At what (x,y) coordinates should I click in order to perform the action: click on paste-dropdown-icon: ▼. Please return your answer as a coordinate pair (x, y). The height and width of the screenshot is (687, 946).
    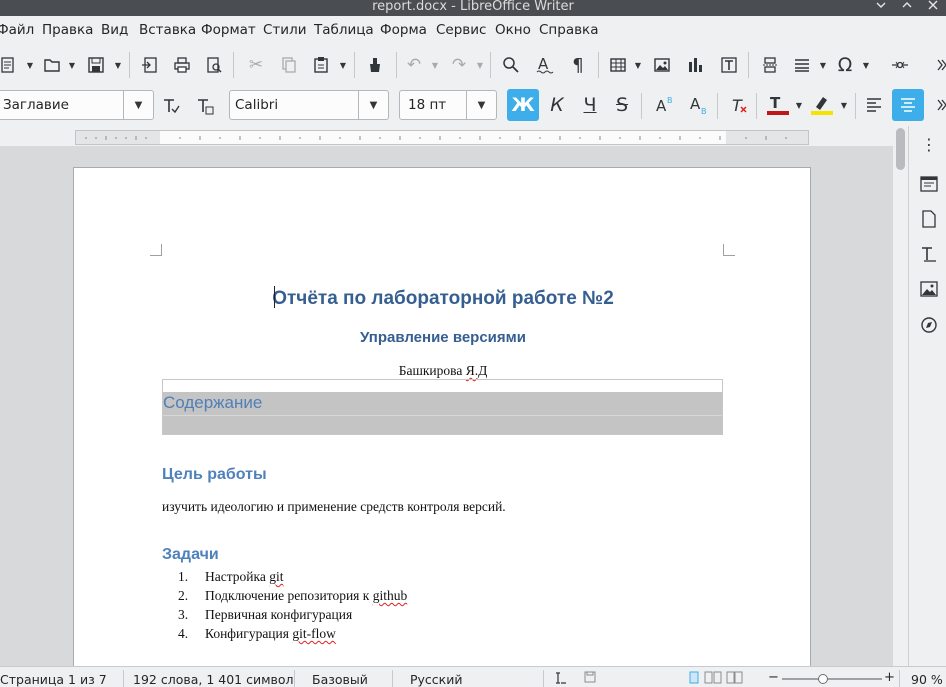
    Looking at the image, I should click on (343, 65).